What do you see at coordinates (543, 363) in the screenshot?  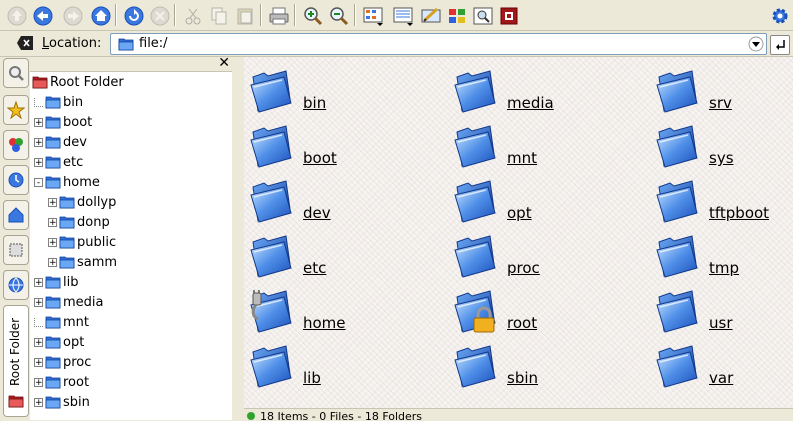 I see `file-item-sbin: sbin` at bounding box center [543, 363].